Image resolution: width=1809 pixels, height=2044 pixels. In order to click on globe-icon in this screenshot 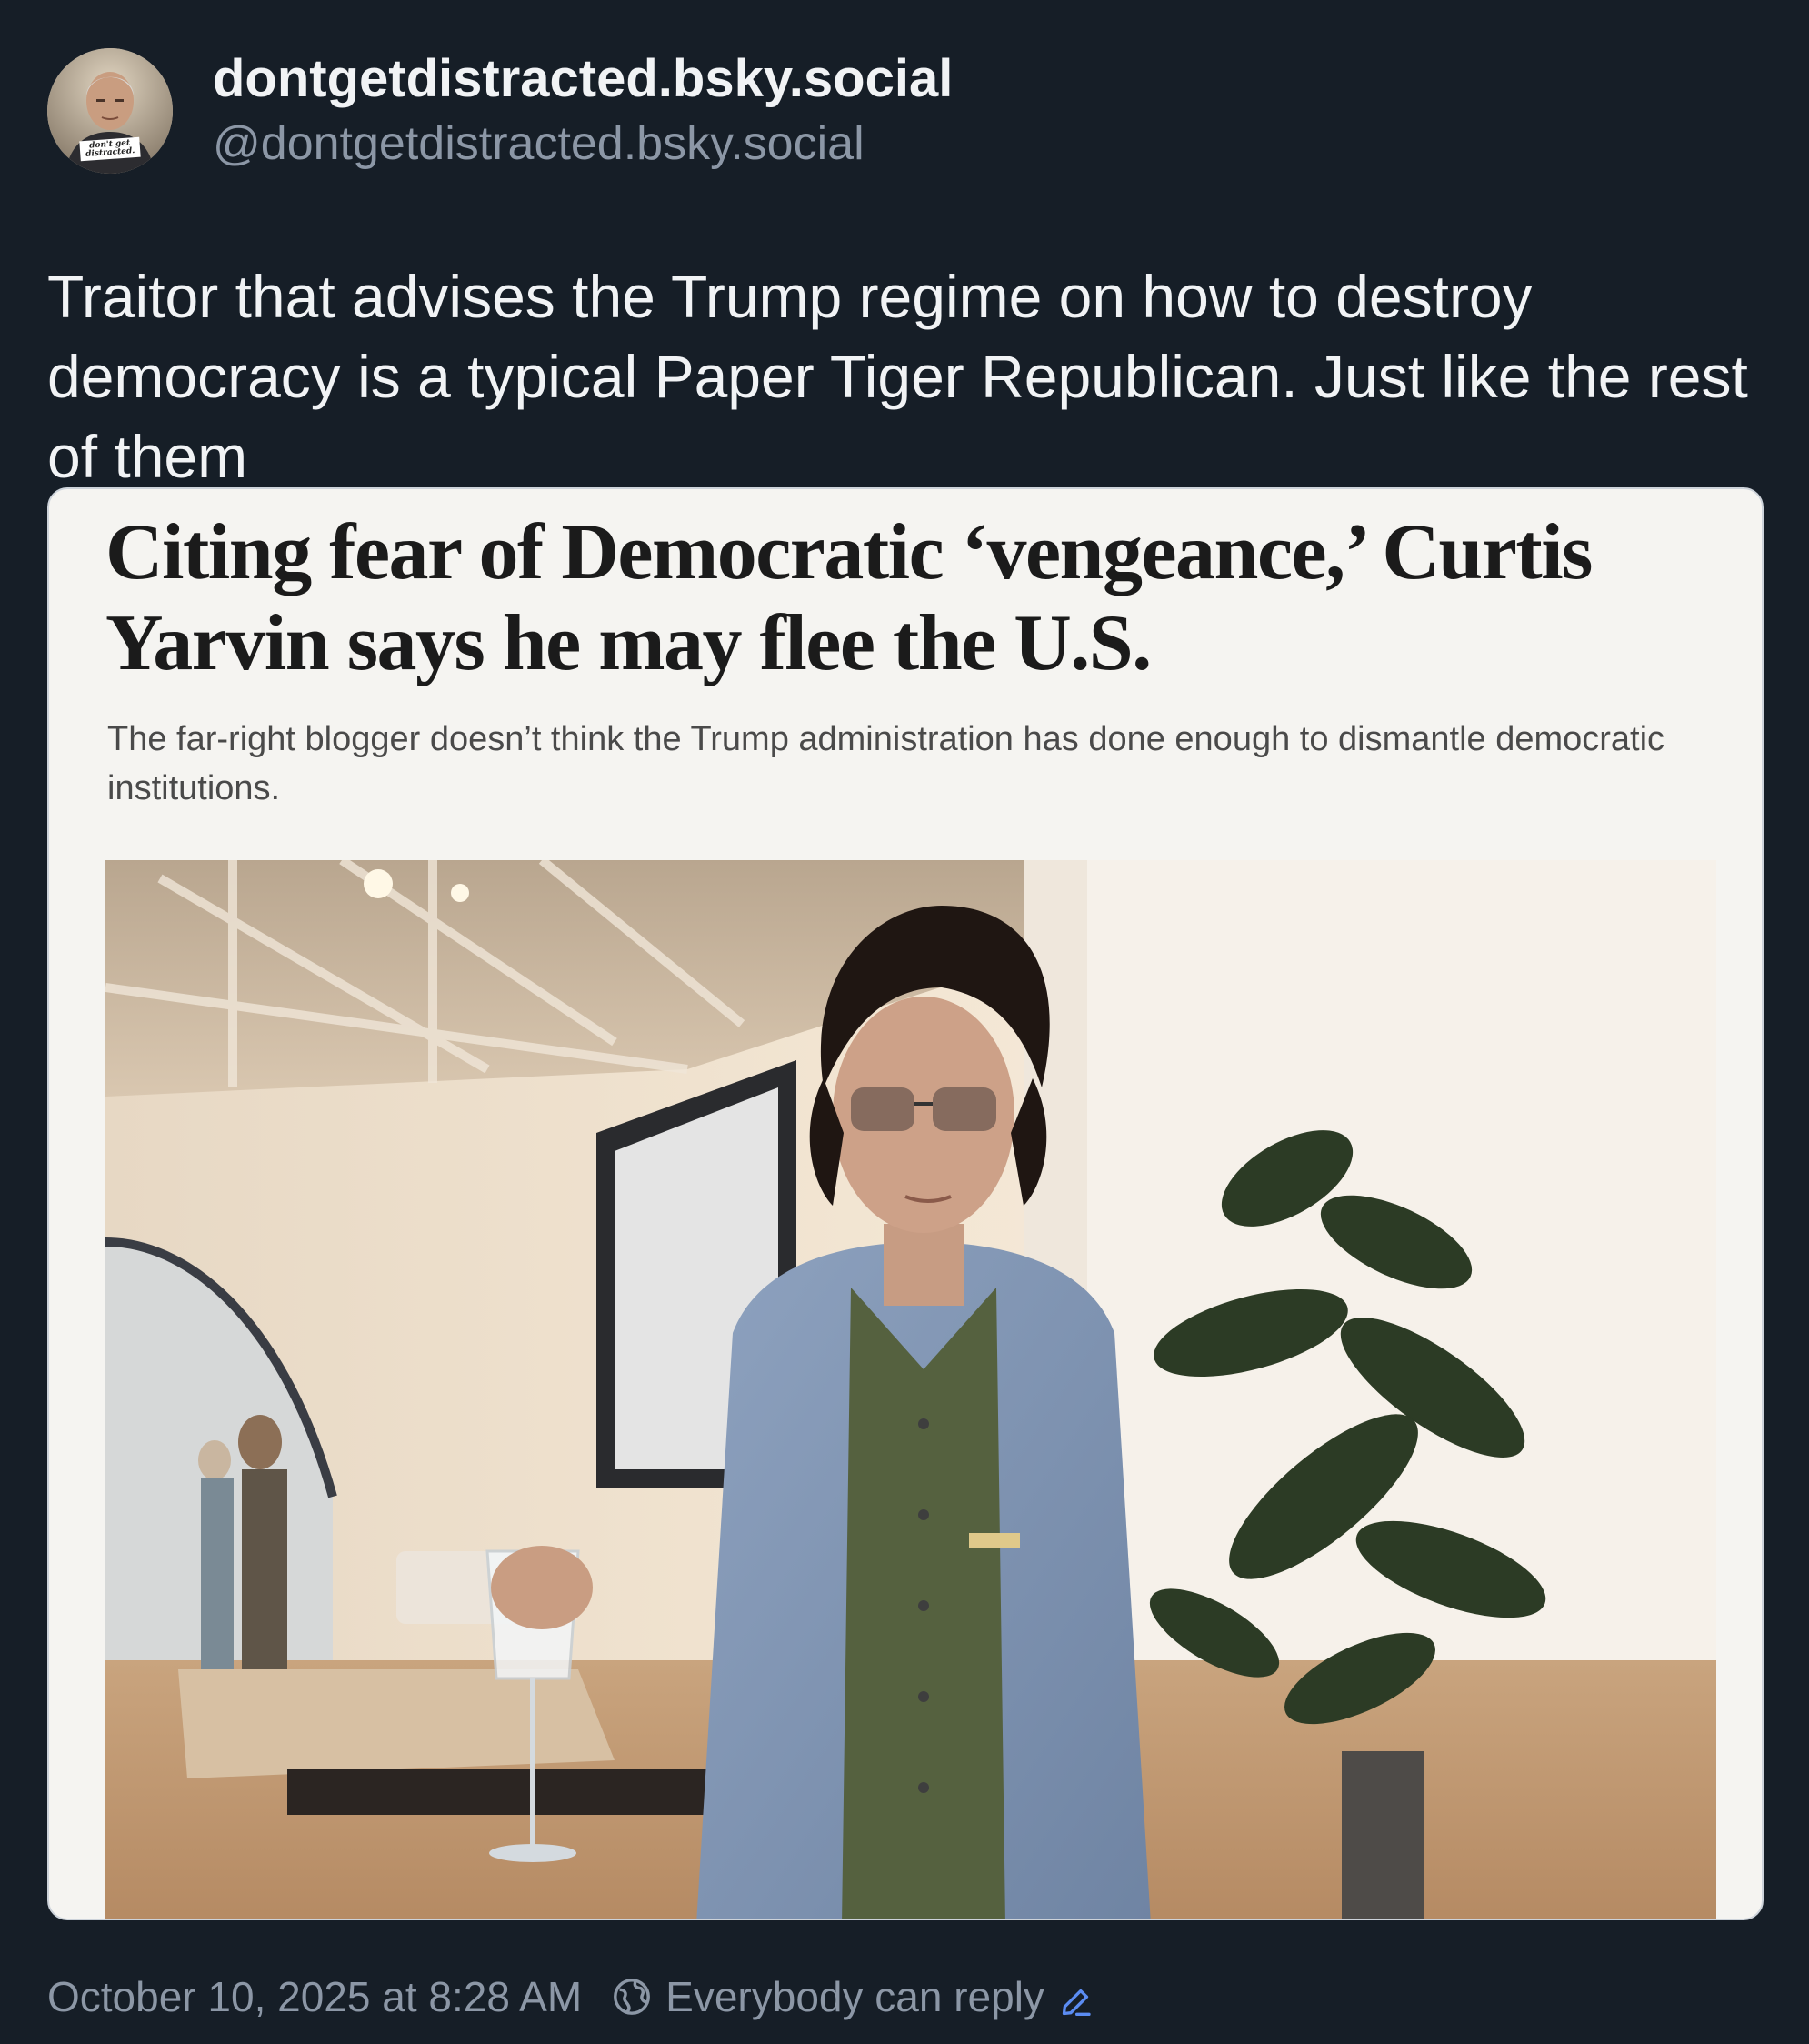, I will do `click(632, 1997)`.